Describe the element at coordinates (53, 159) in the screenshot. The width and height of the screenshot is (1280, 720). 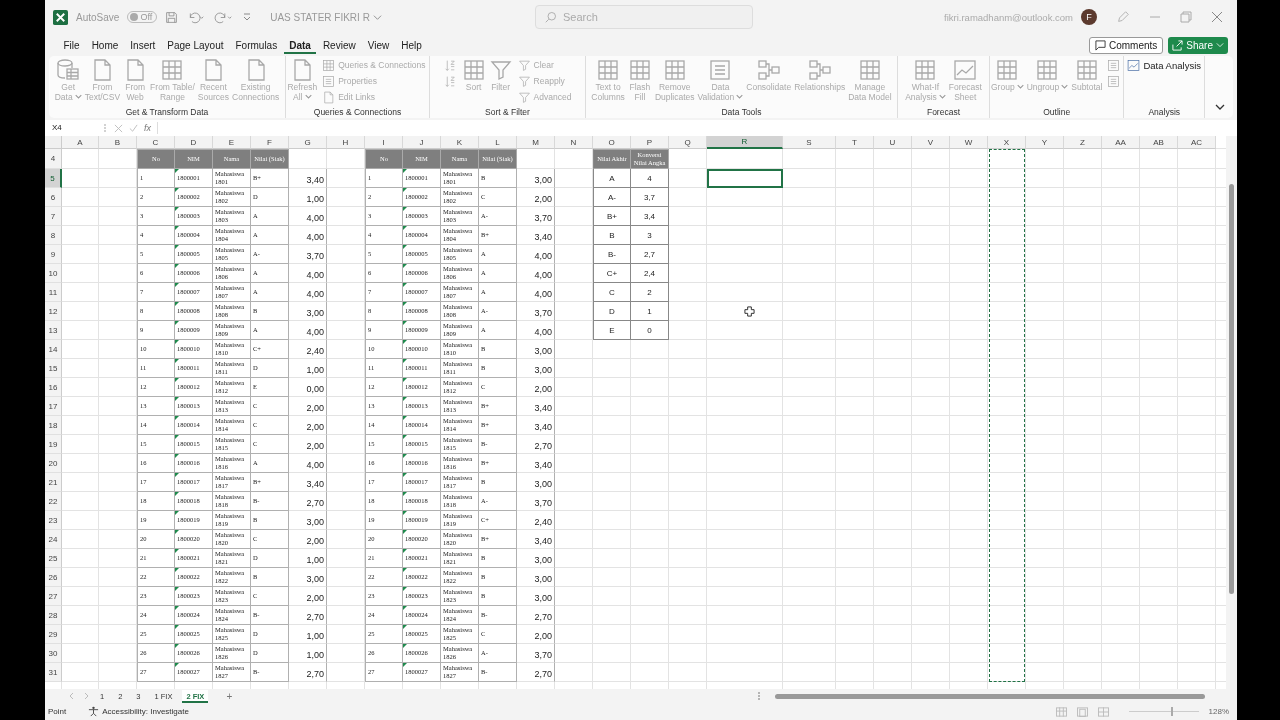
I see `row-header: 4` at that location.